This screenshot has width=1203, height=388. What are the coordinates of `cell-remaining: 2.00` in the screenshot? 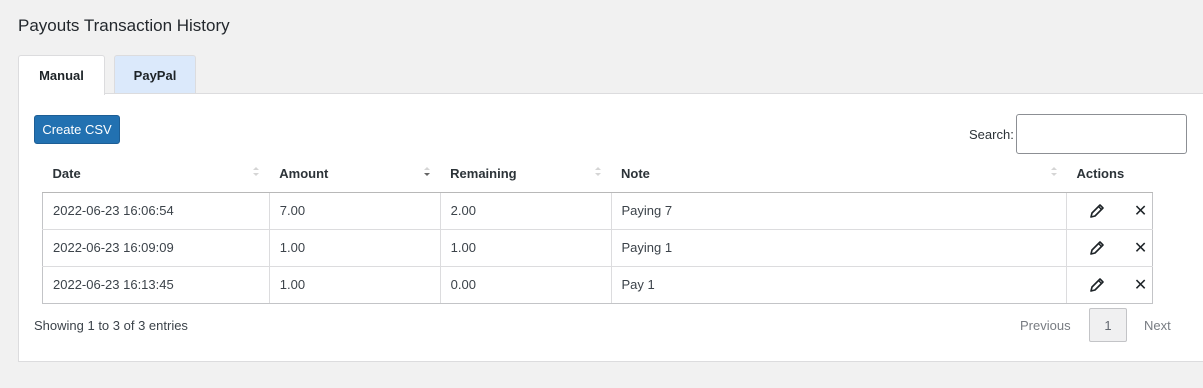 It's located at (526, 211).